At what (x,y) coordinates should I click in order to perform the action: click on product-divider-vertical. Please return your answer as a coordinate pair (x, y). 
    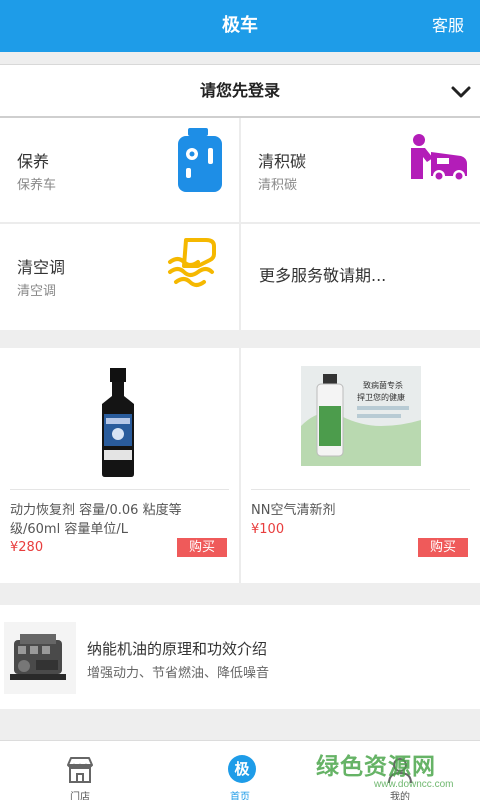
    Looking at the image, I should click on (240, 465).